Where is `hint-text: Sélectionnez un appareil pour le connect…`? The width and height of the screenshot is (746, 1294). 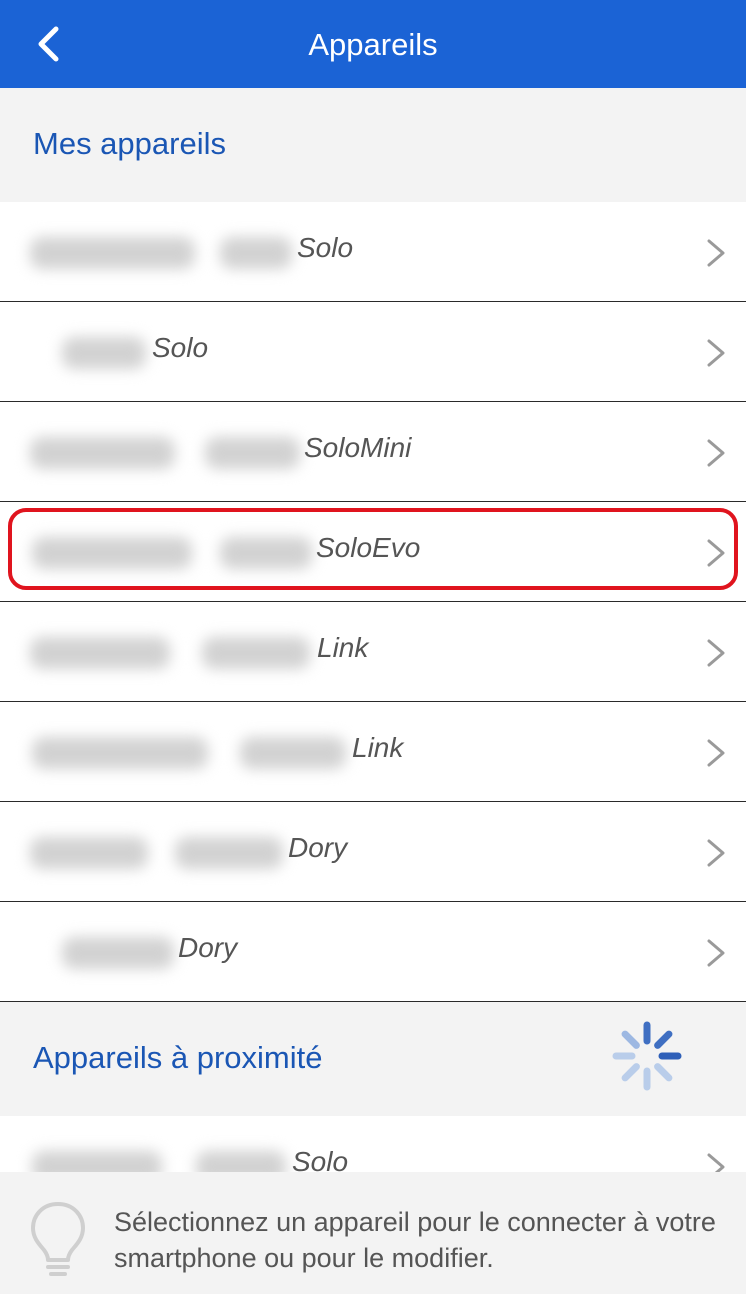
hint-text: Sélectionnez un appareil pour le connect… is located at coordinates (415, 1240).